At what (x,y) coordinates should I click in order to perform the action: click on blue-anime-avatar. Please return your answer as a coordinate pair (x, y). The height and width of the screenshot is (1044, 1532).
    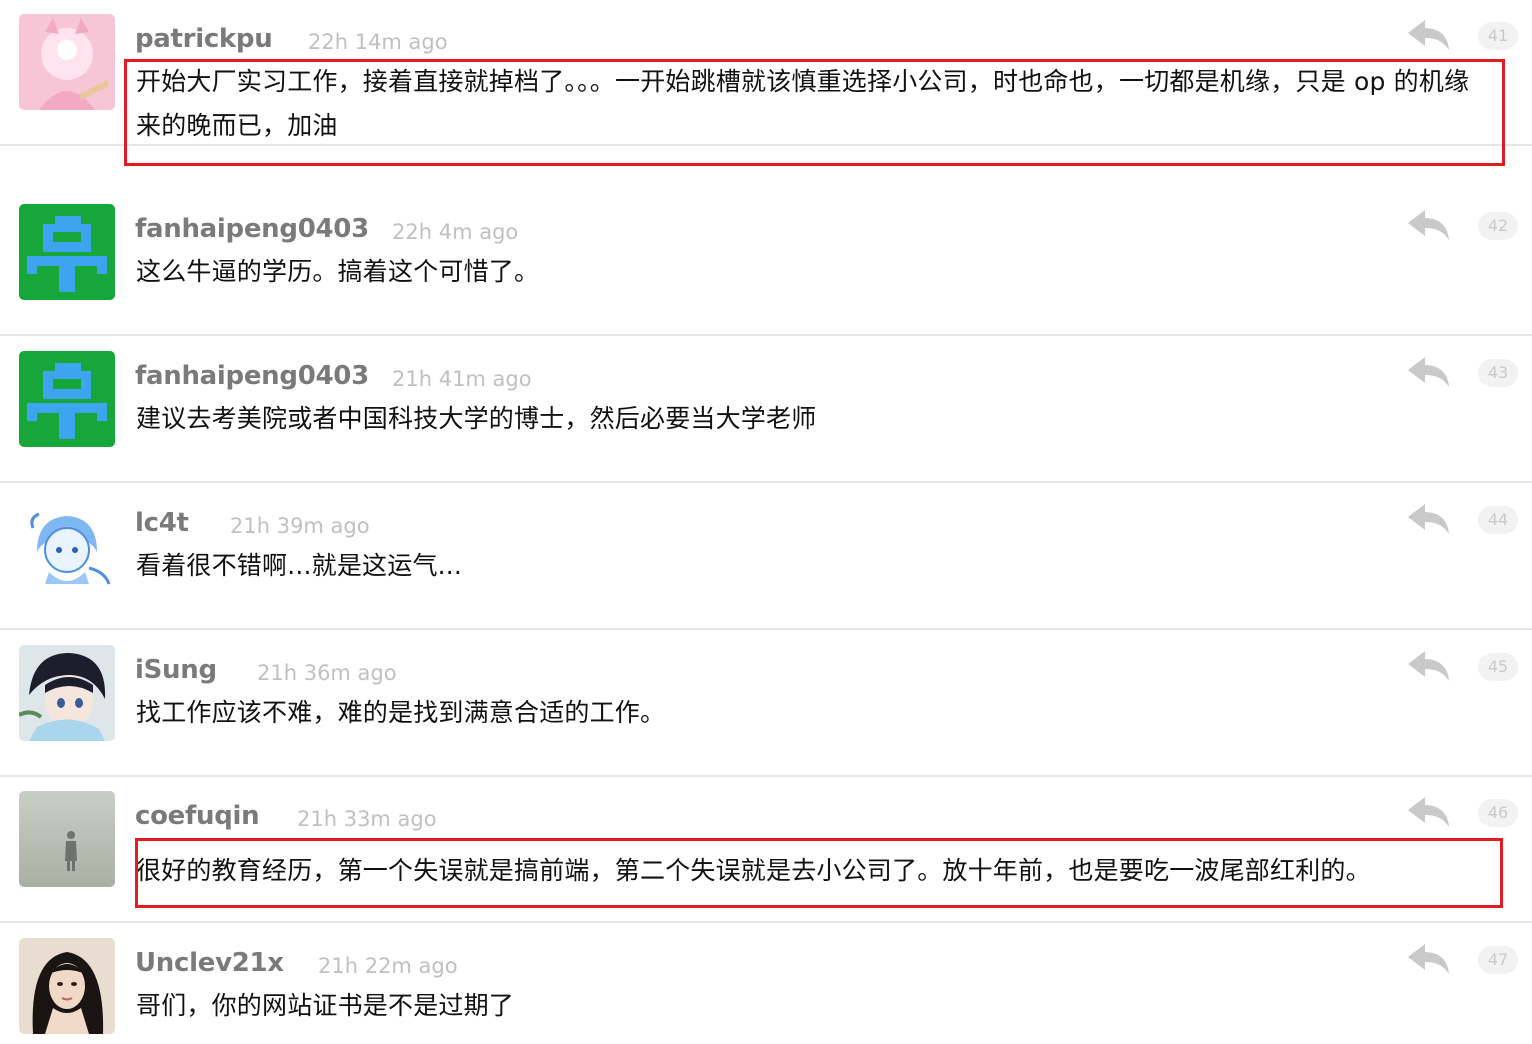
    Looking at the image, I should click on (67, 546).